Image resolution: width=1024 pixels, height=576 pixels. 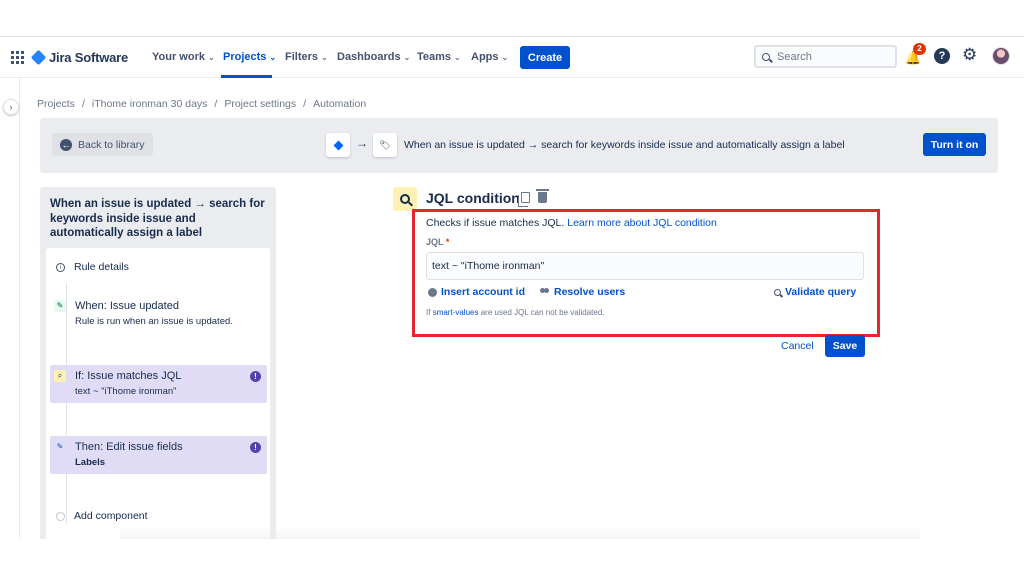 I want to click on cancel-button: Cancel, so click(x=797, y=346).